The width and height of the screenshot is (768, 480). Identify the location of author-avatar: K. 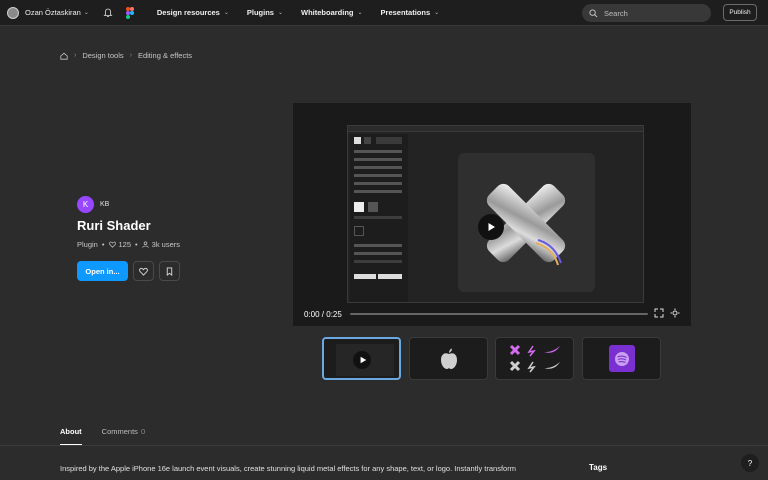
(85, 204).